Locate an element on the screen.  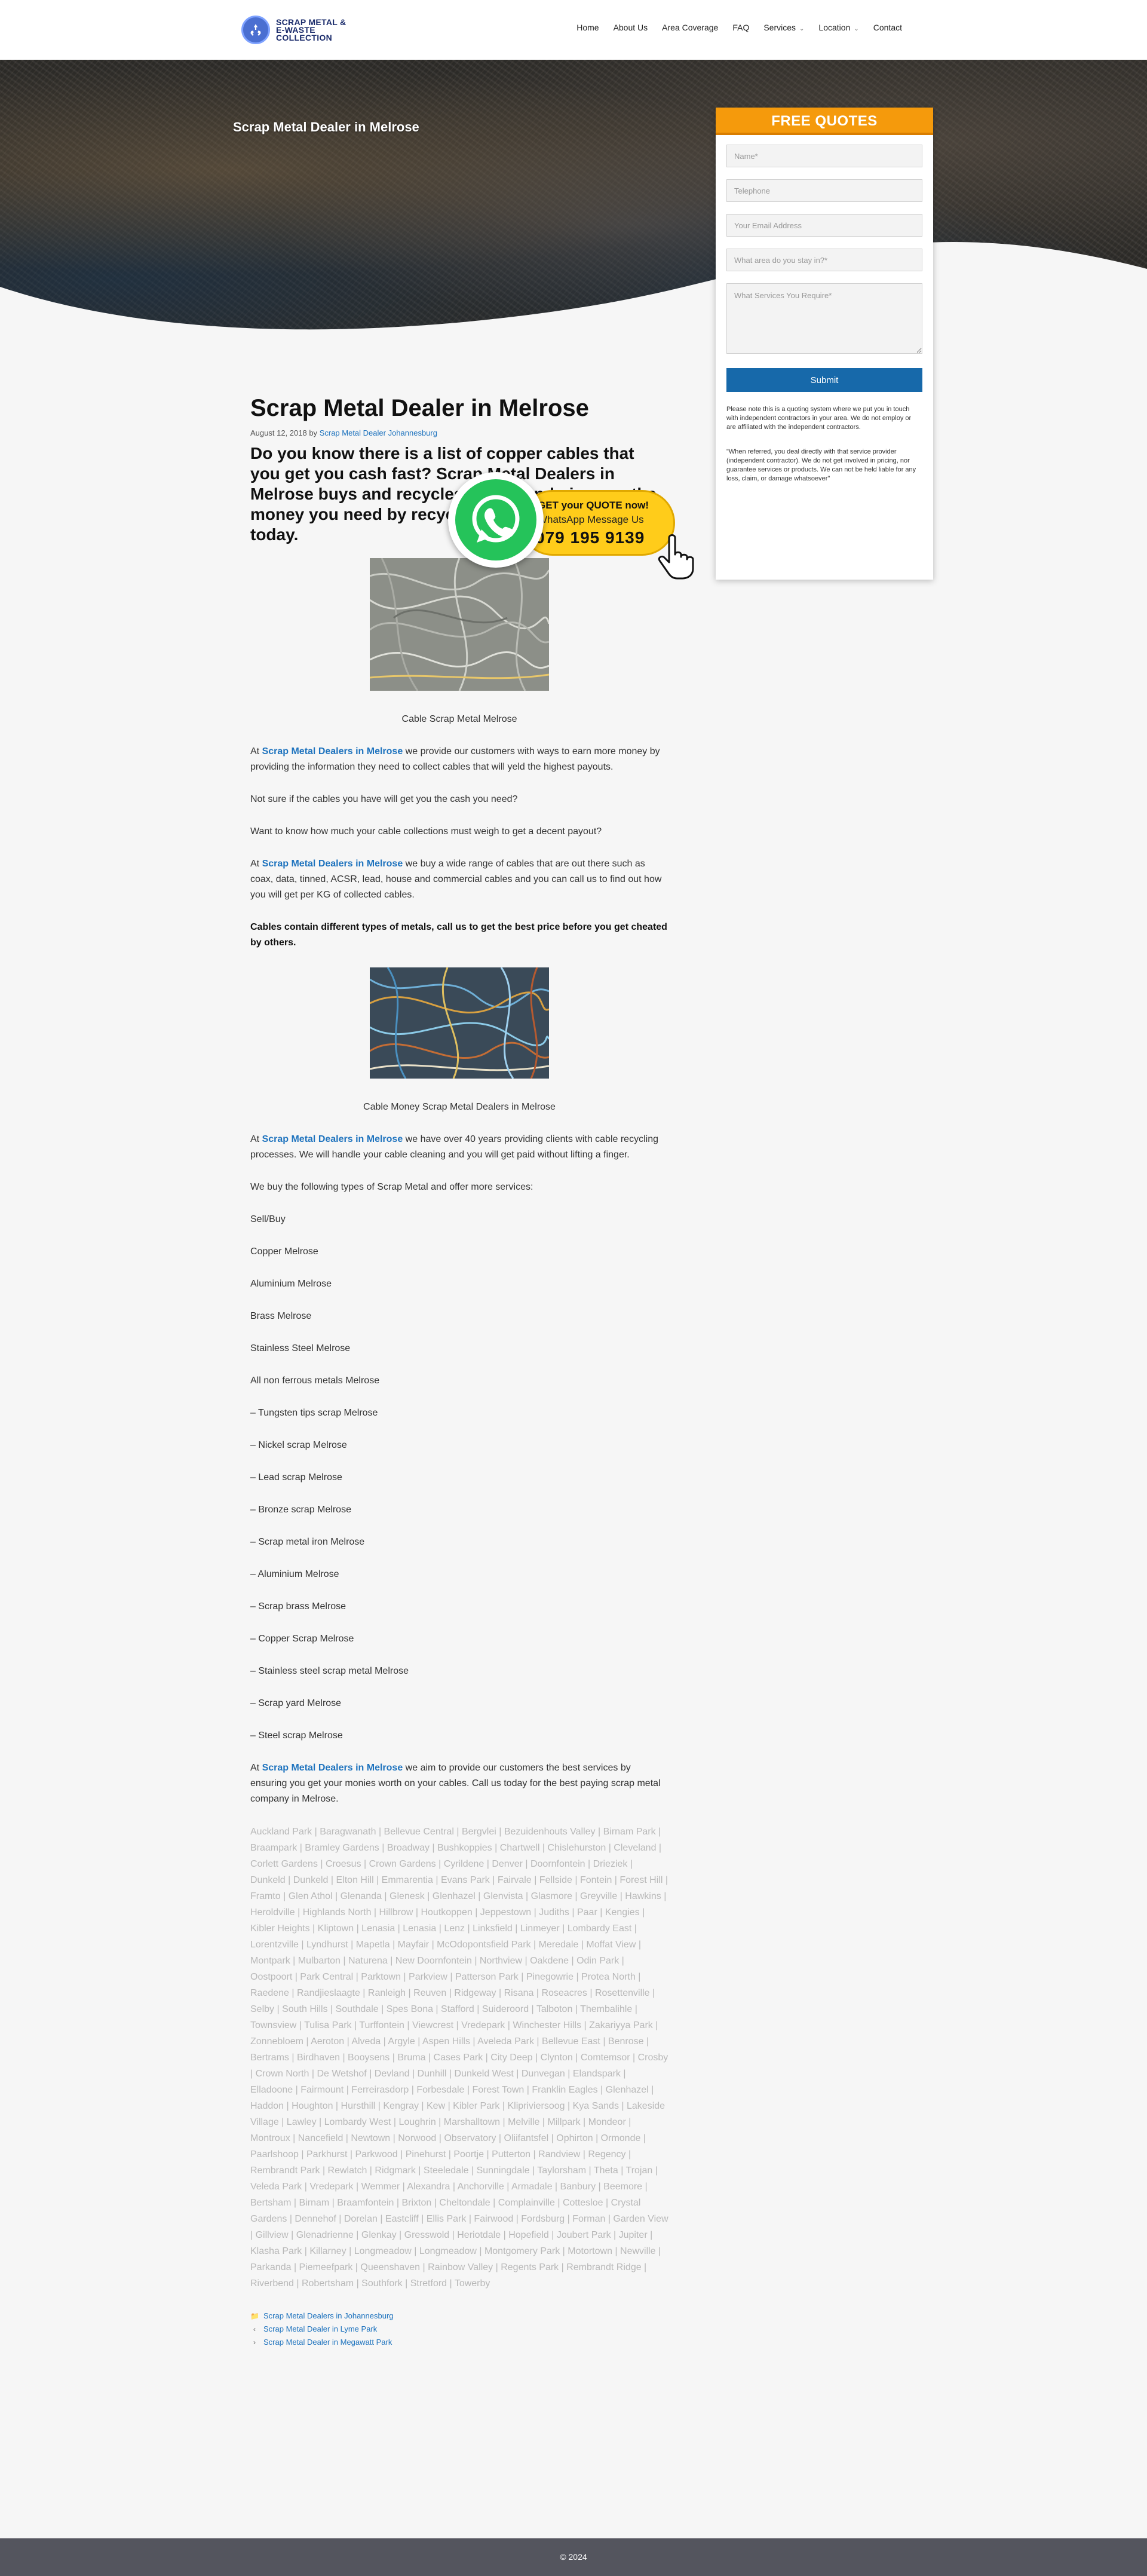
email-field is located at coordinates (824, 226).